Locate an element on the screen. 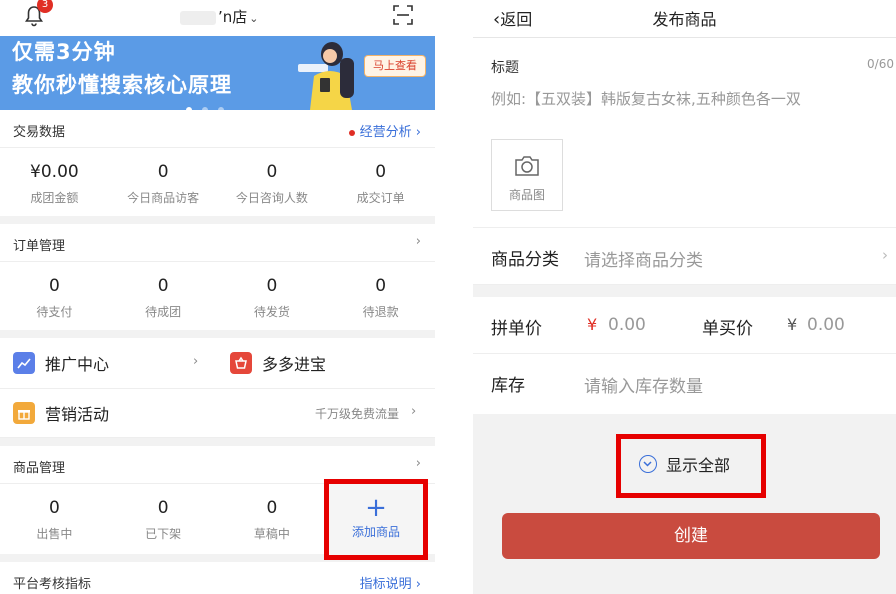 This screenshot has height=594, width=896. promotion-center-item: 推广中心 › is located at coordinates (108, 363).